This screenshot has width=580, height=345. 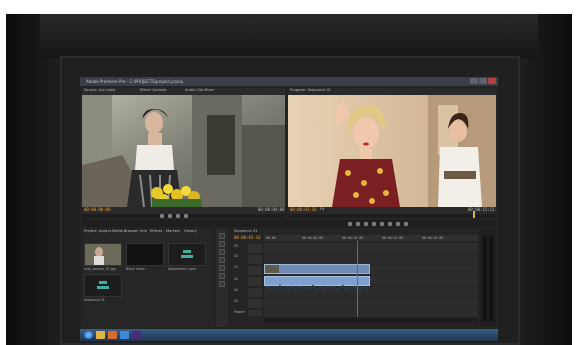 I want to click on source-tab: Source: (no clips), so click(x=99, y=90).